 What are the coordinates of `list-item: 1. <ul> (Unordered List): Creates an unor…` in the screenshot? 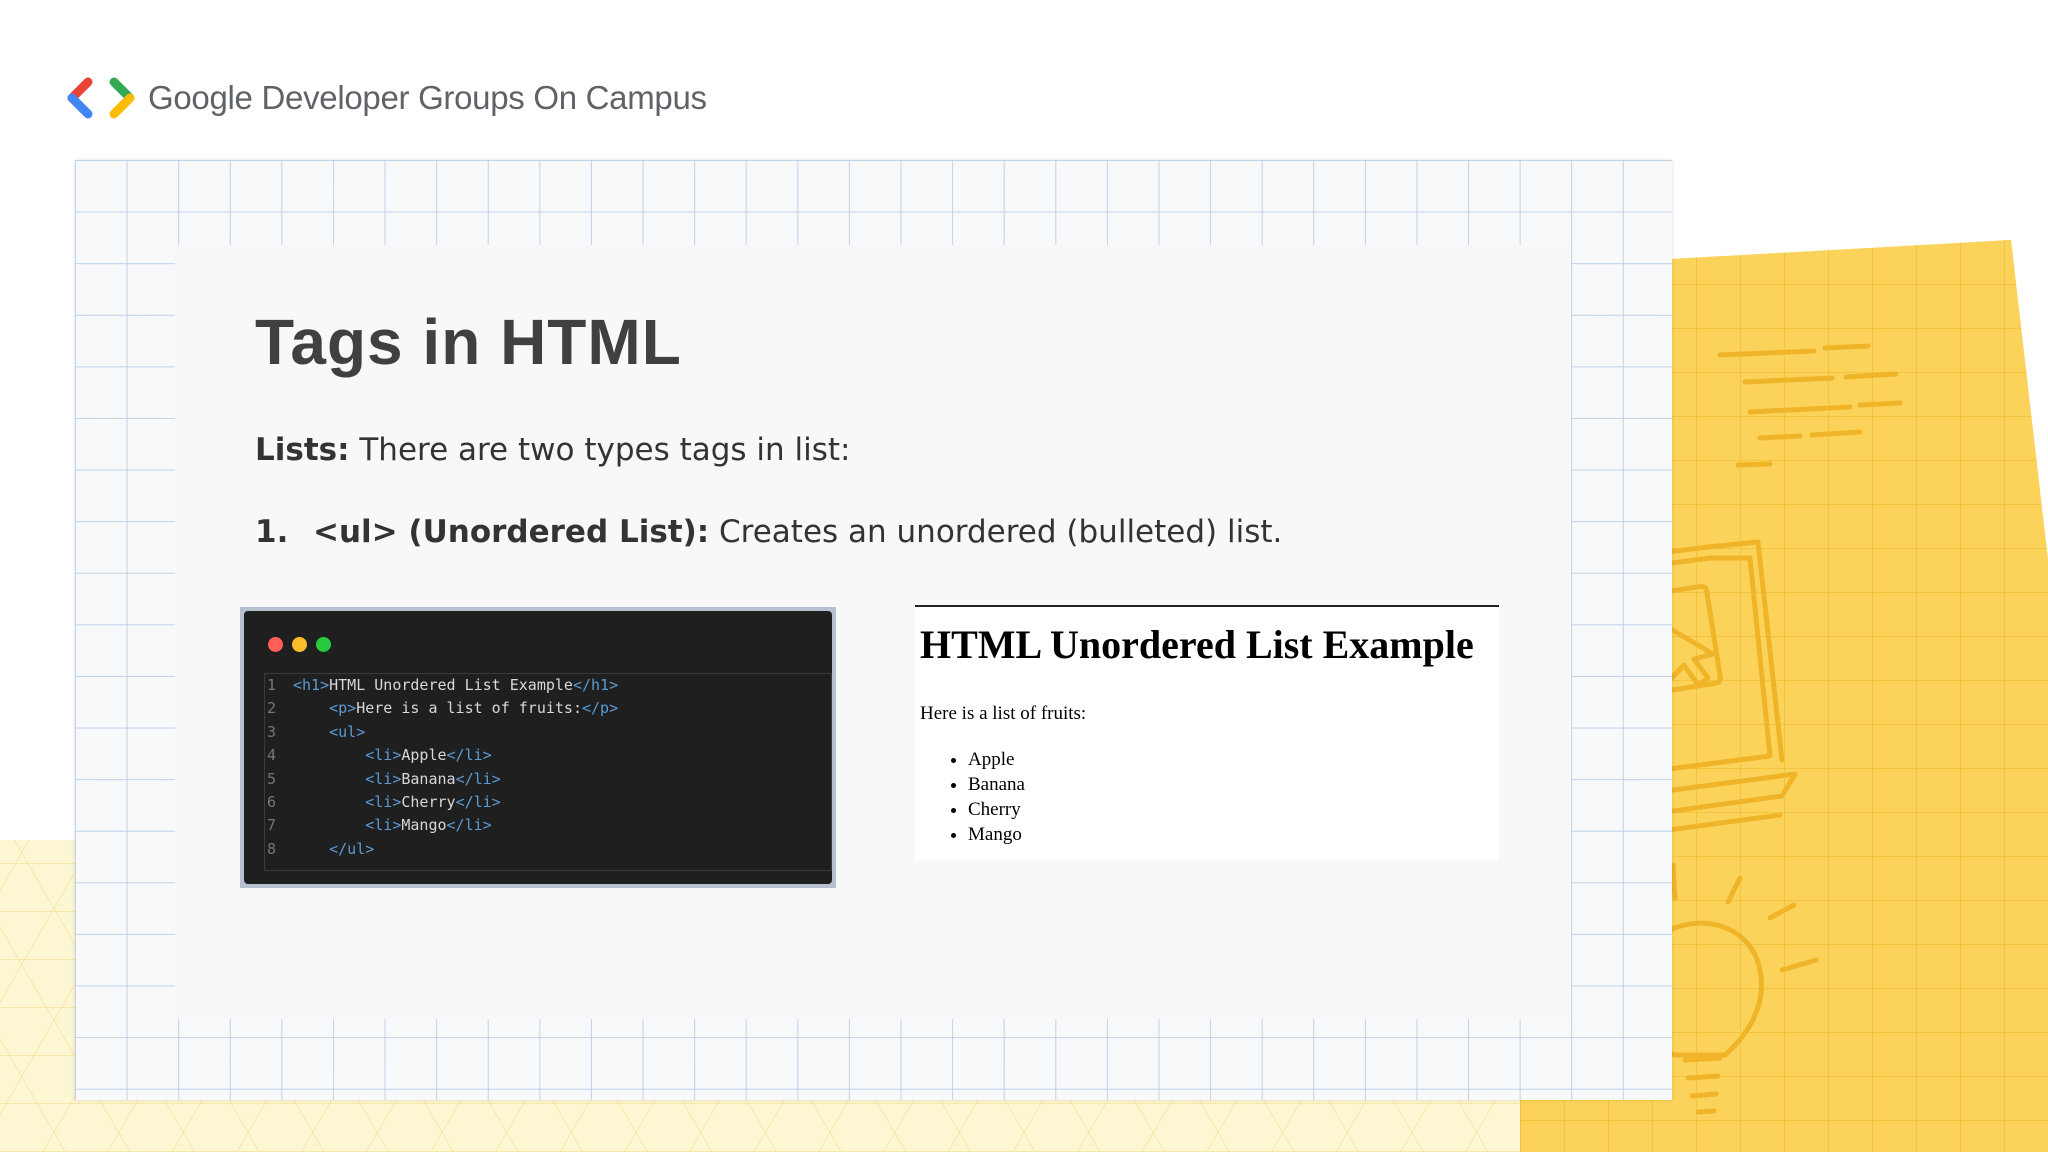 It's located at (768, 532).